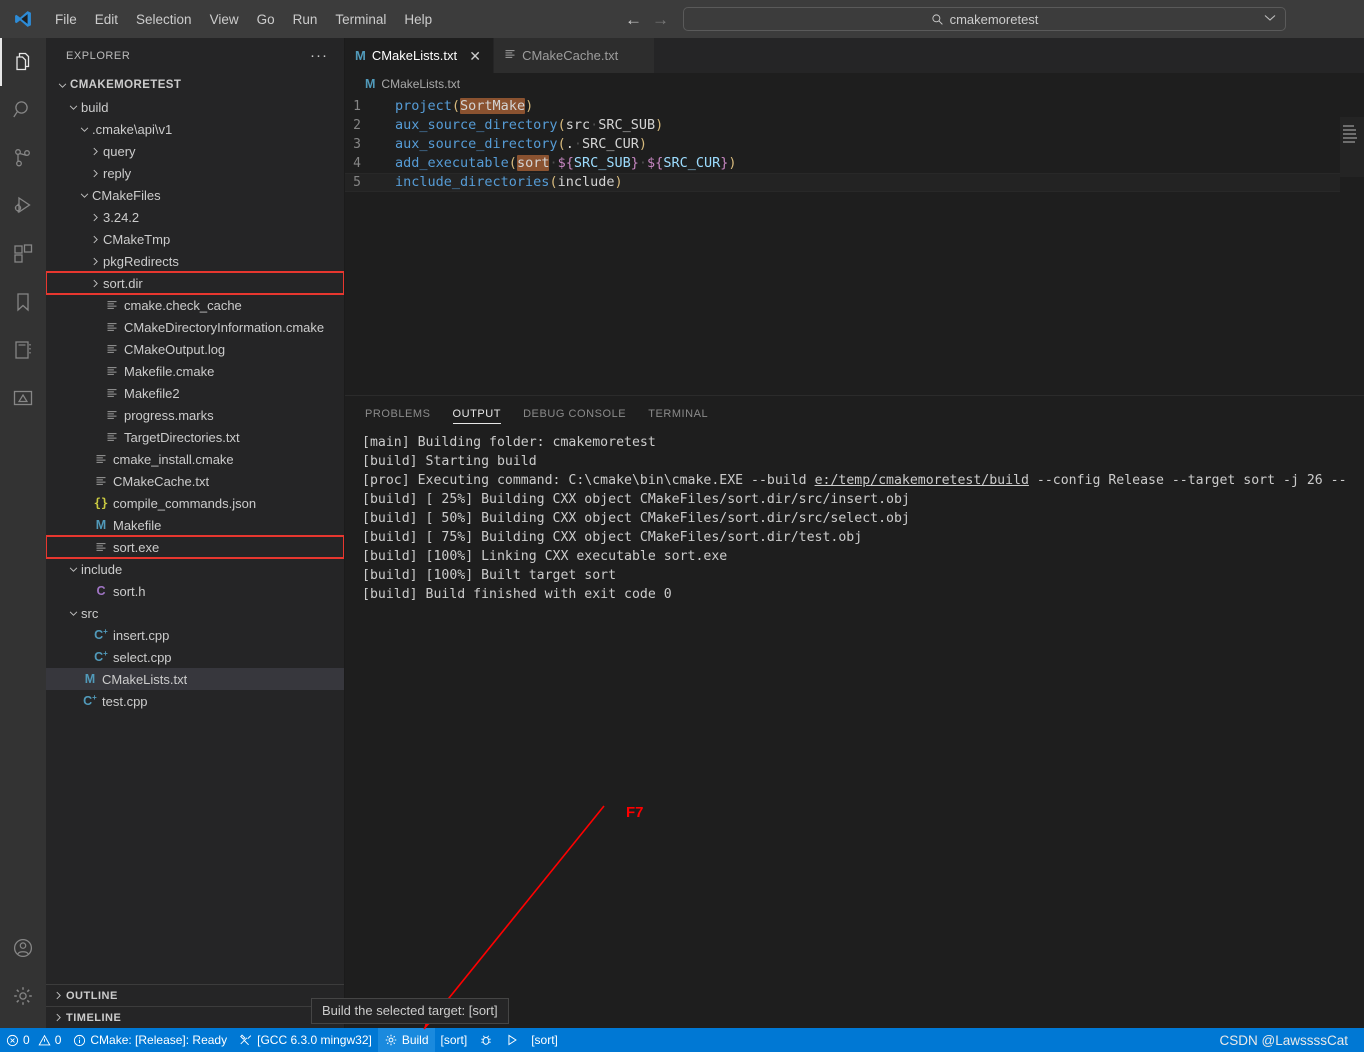 This screenshot has height=1052, width=1364. What do you see at coordinates (305, 1040) in the screenshot?
I see `status-kit: [GCC 6.3.0 mingw32]` at bounding box center [305, 1040].